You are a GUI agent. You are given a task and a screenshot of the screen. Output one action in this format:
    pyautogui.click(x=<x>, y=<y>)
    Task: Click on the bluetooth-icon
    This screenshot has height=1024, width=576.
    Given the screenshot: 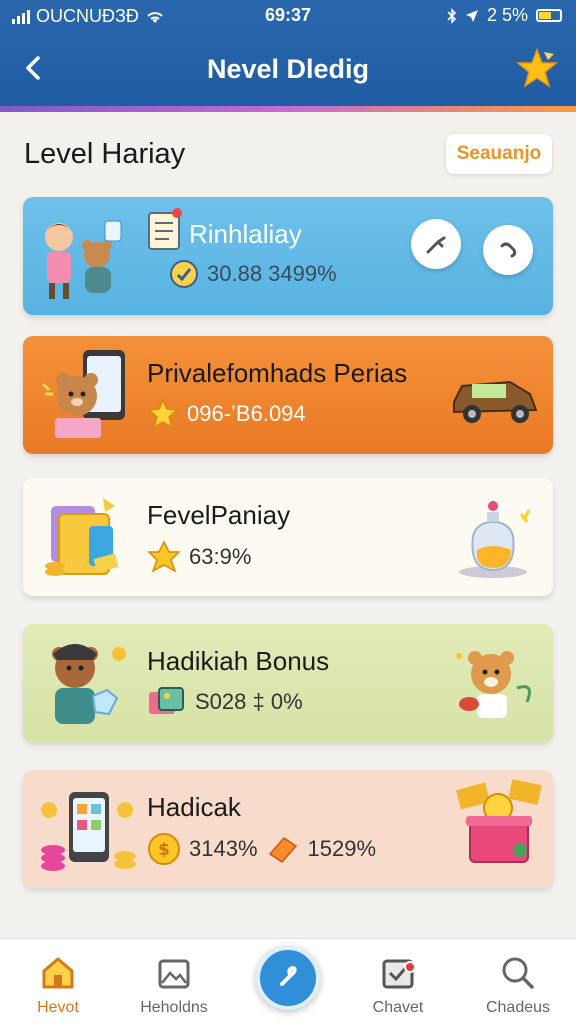 What is the action you would take?
    pyautogui.click(x=452, y=15)
    